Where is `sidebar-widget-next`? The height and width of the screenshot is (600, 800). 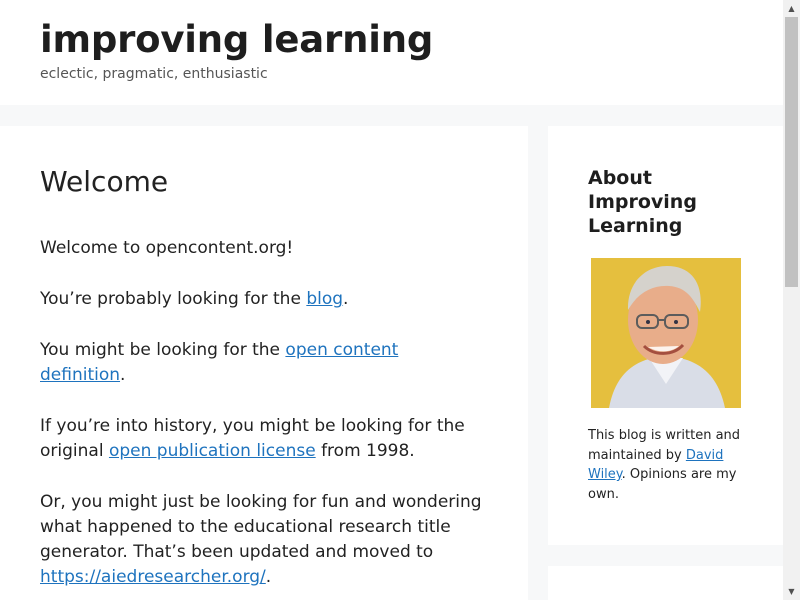 sidebar-widget-next is located at coordinates (665, 583).